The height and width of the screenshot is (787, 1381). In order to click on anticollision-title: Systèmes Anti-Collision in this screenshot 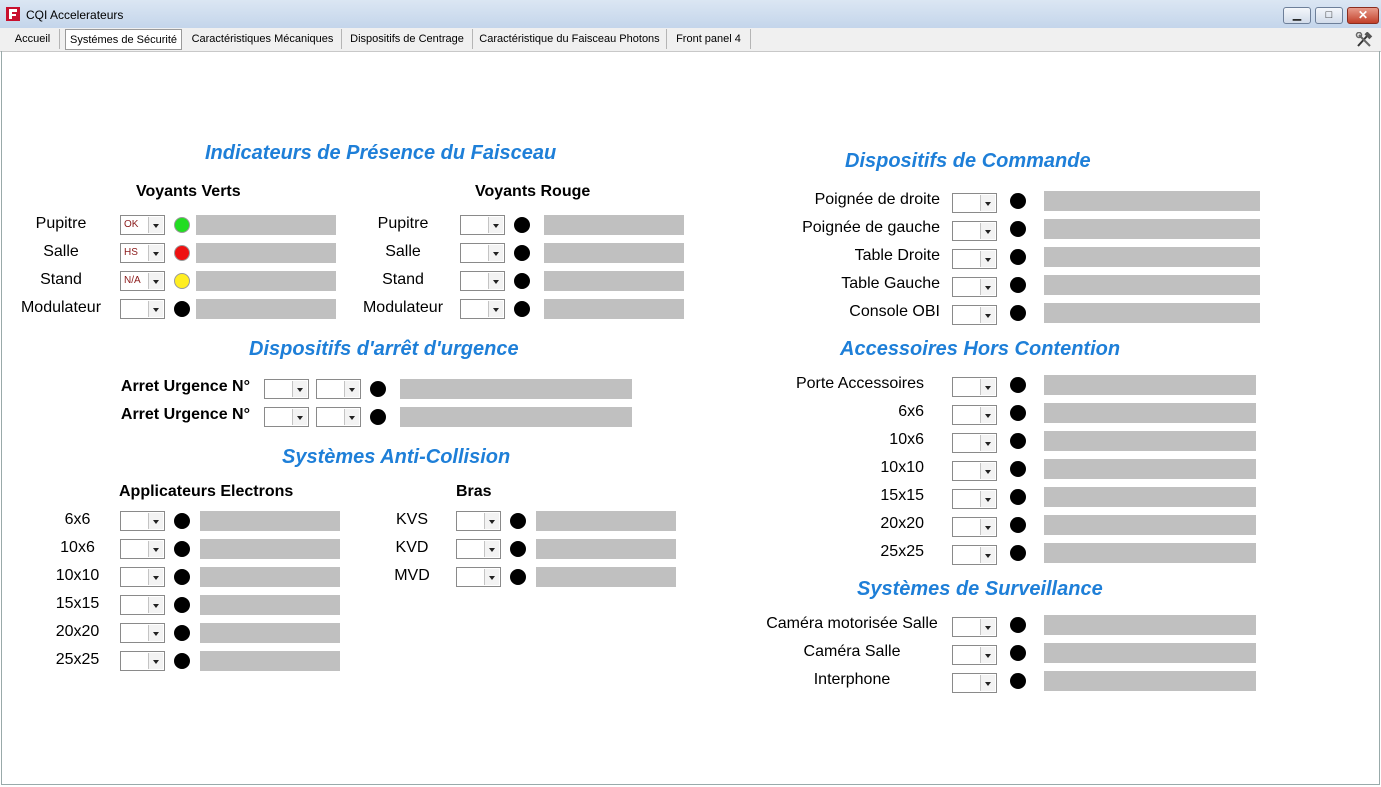, I will do `click(396, 457)`.